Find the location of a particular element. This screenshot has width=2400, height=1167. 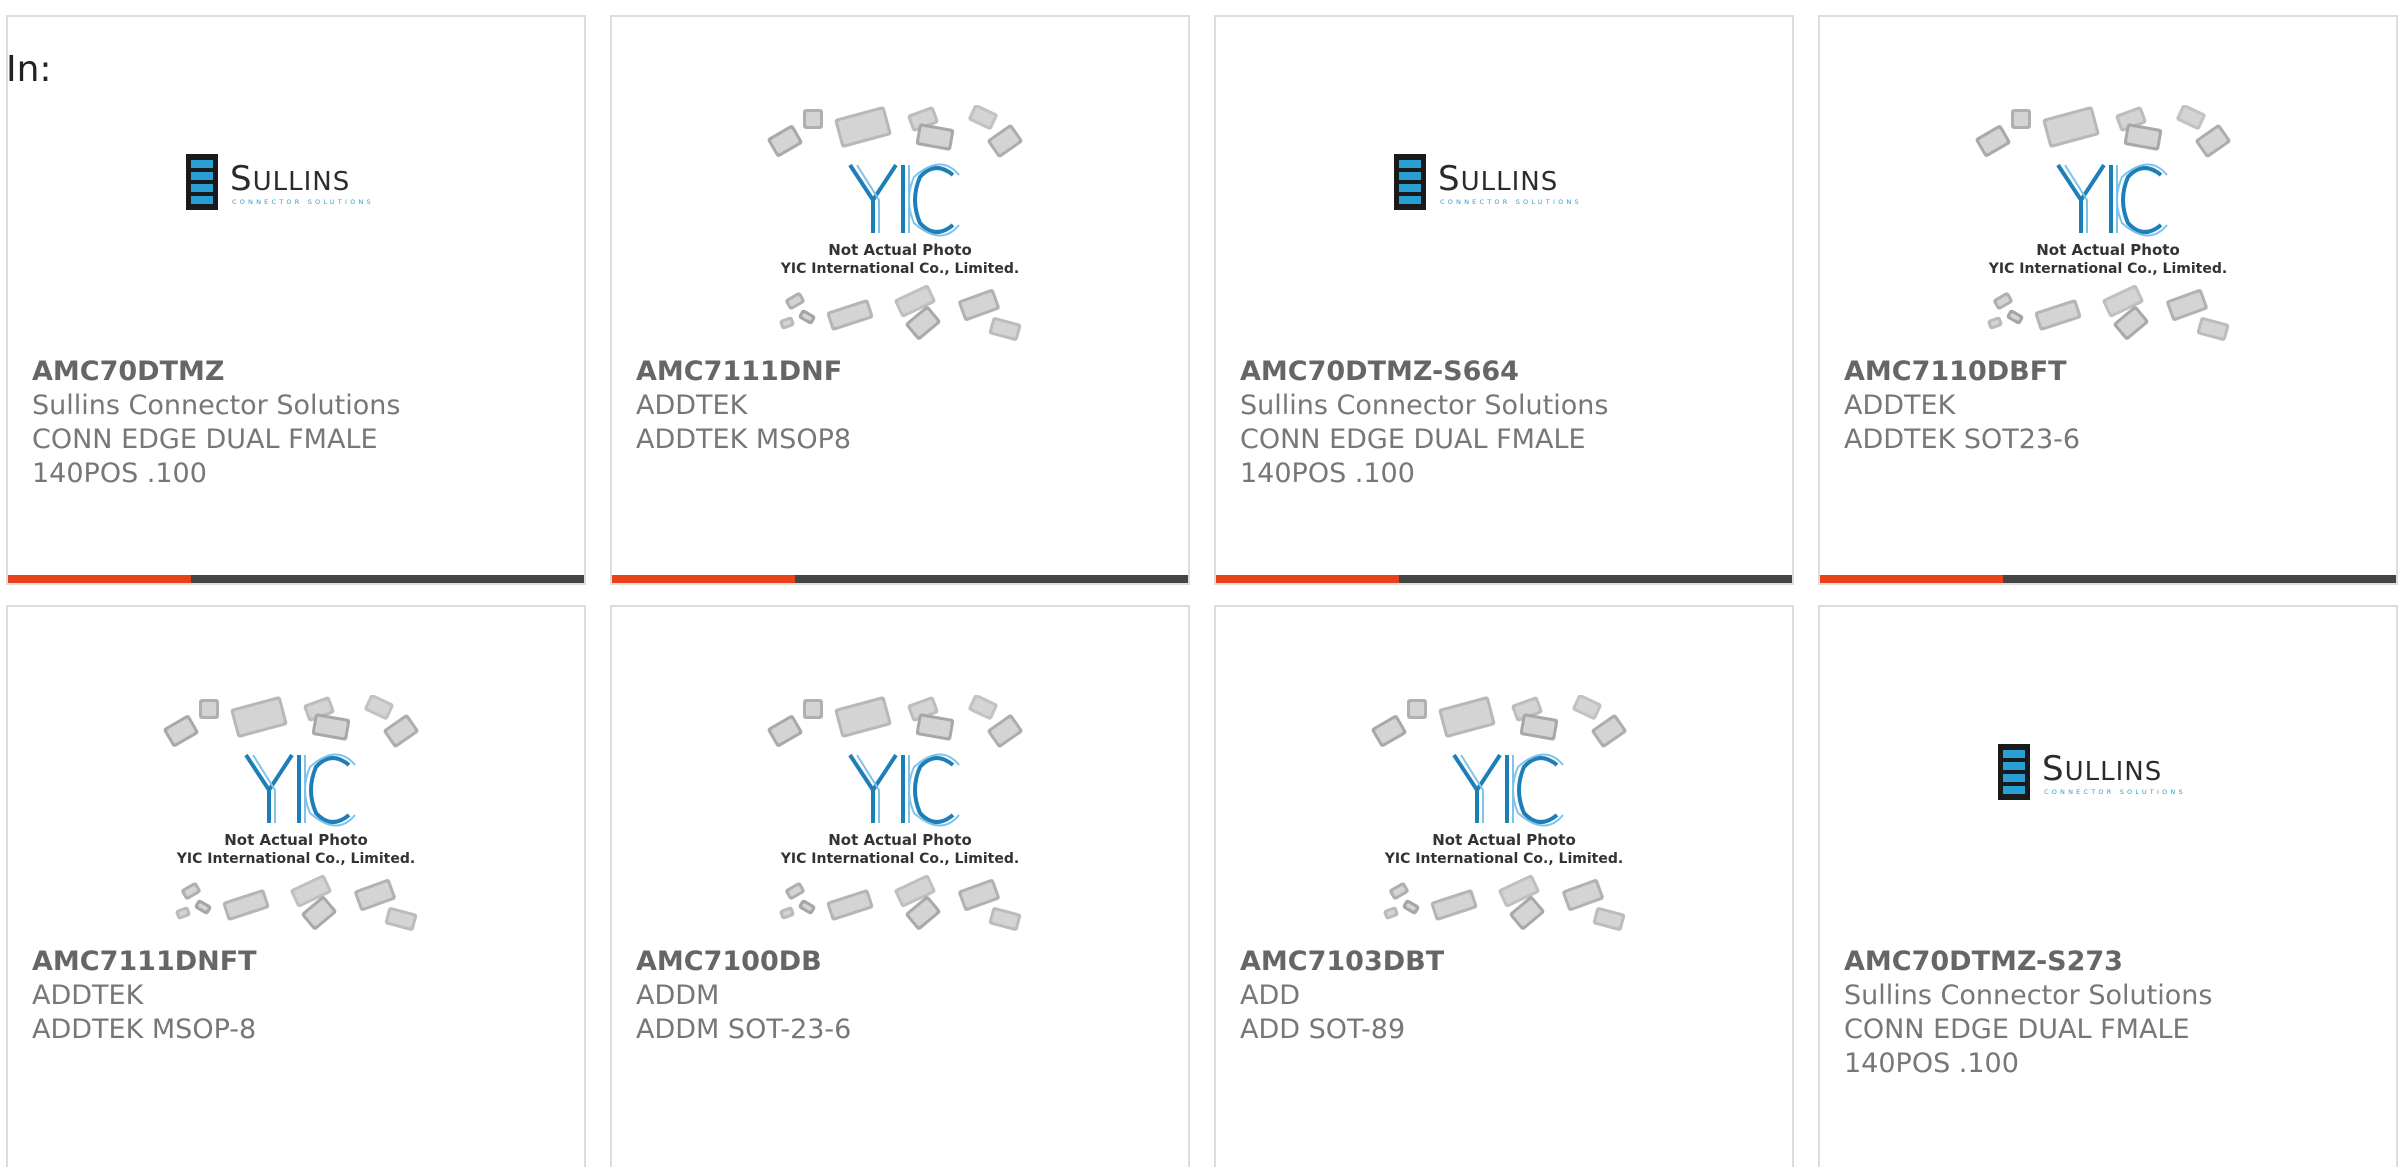

part-number: AMC70DTMZ-S273 is located at coordinates (2110, 962).